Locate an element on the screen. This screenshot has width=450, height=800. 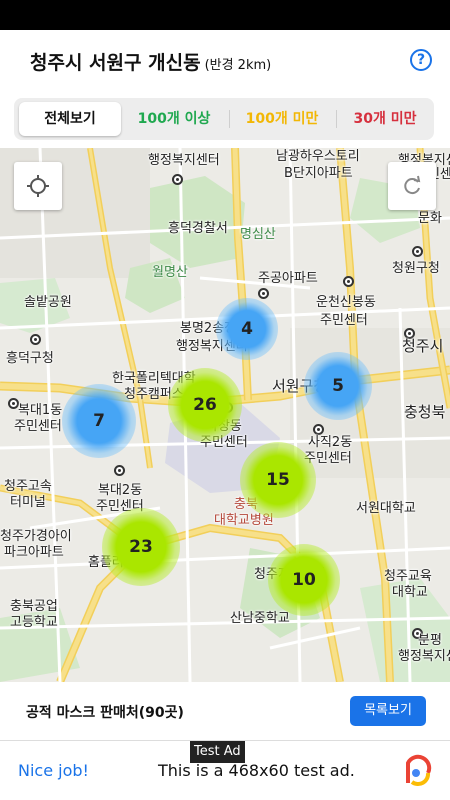
radius-label: (반경 2km) is located at coordinates (238, 65).